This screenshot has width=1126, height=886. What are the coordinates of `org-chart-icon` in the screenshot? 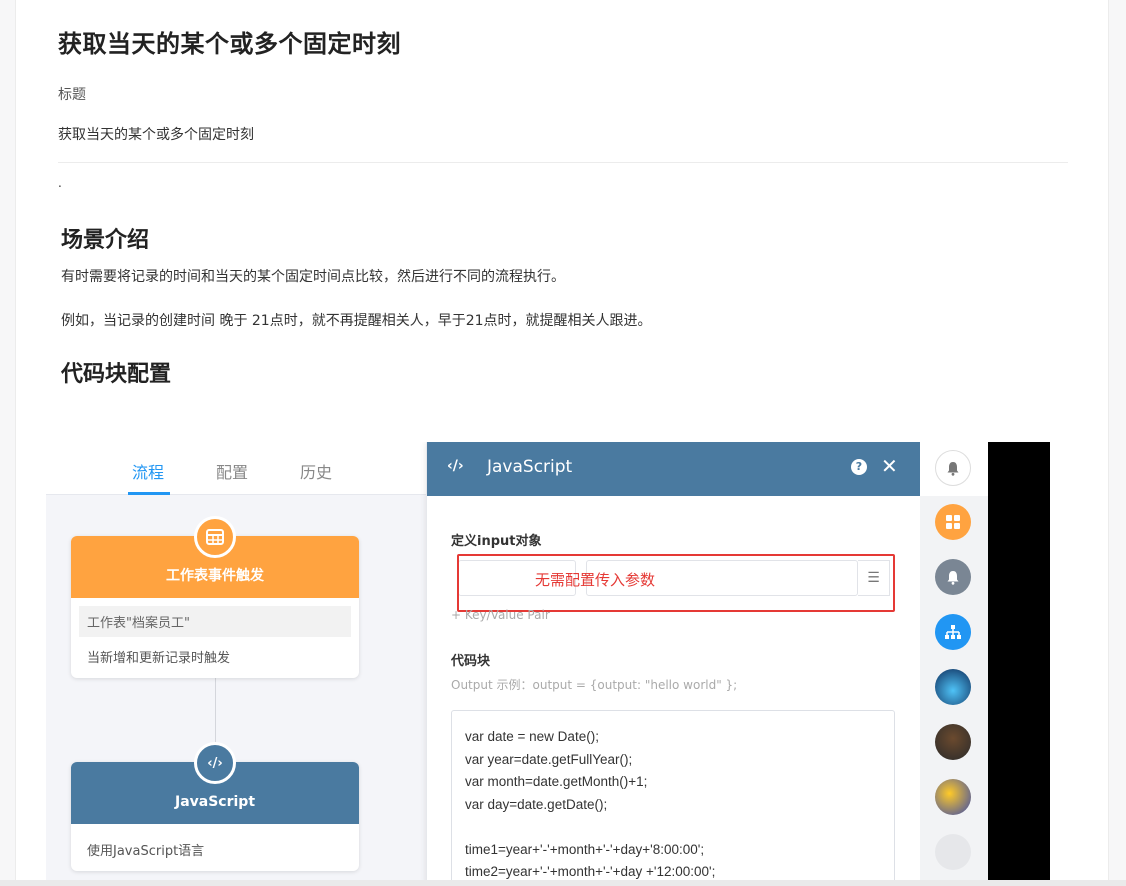 It's located at (953, 632).